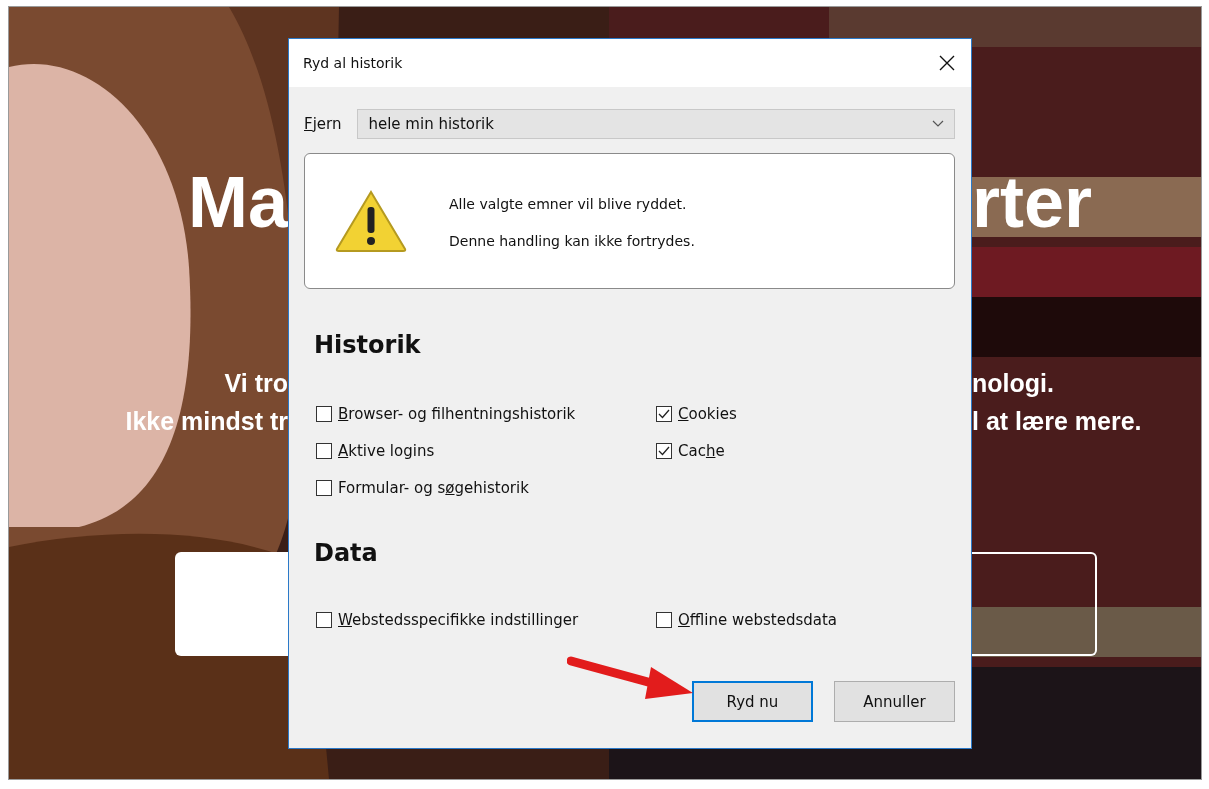 Image resolution: width=1209 pixels, height=789 pixels. Describe the element at coordinates (433, 488) in the screenshot. I see `checkbox-label: Formular- og søgehistorik` at that location.